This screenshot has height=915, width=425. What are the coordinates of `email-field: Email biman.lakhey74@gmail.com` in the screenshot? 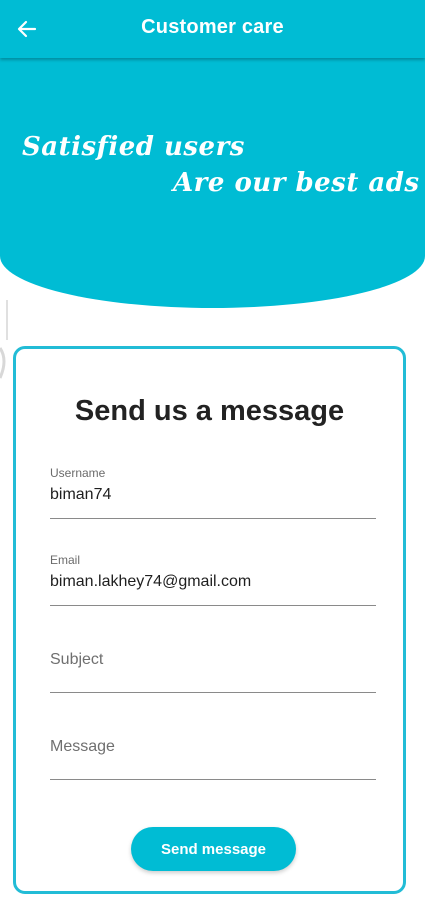 It's located at (213, 577).